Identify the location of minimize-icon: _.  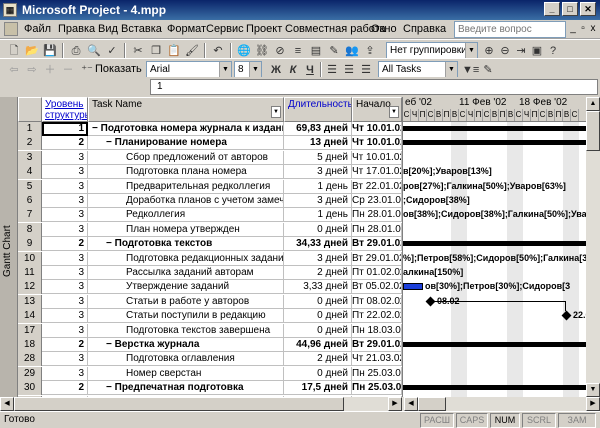
(552, 9).